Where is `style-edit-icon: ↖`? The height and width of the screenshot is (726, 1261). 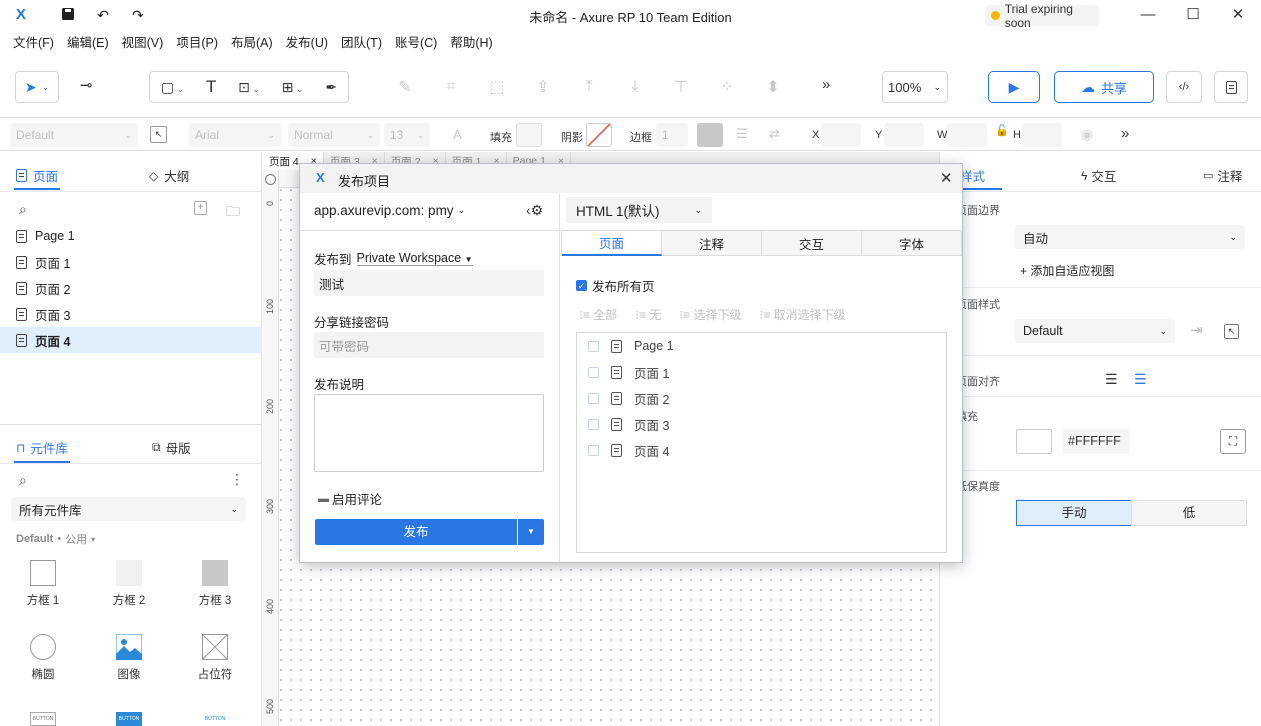 style-edit-icon: ↖ is located at coordinates (158, 134).